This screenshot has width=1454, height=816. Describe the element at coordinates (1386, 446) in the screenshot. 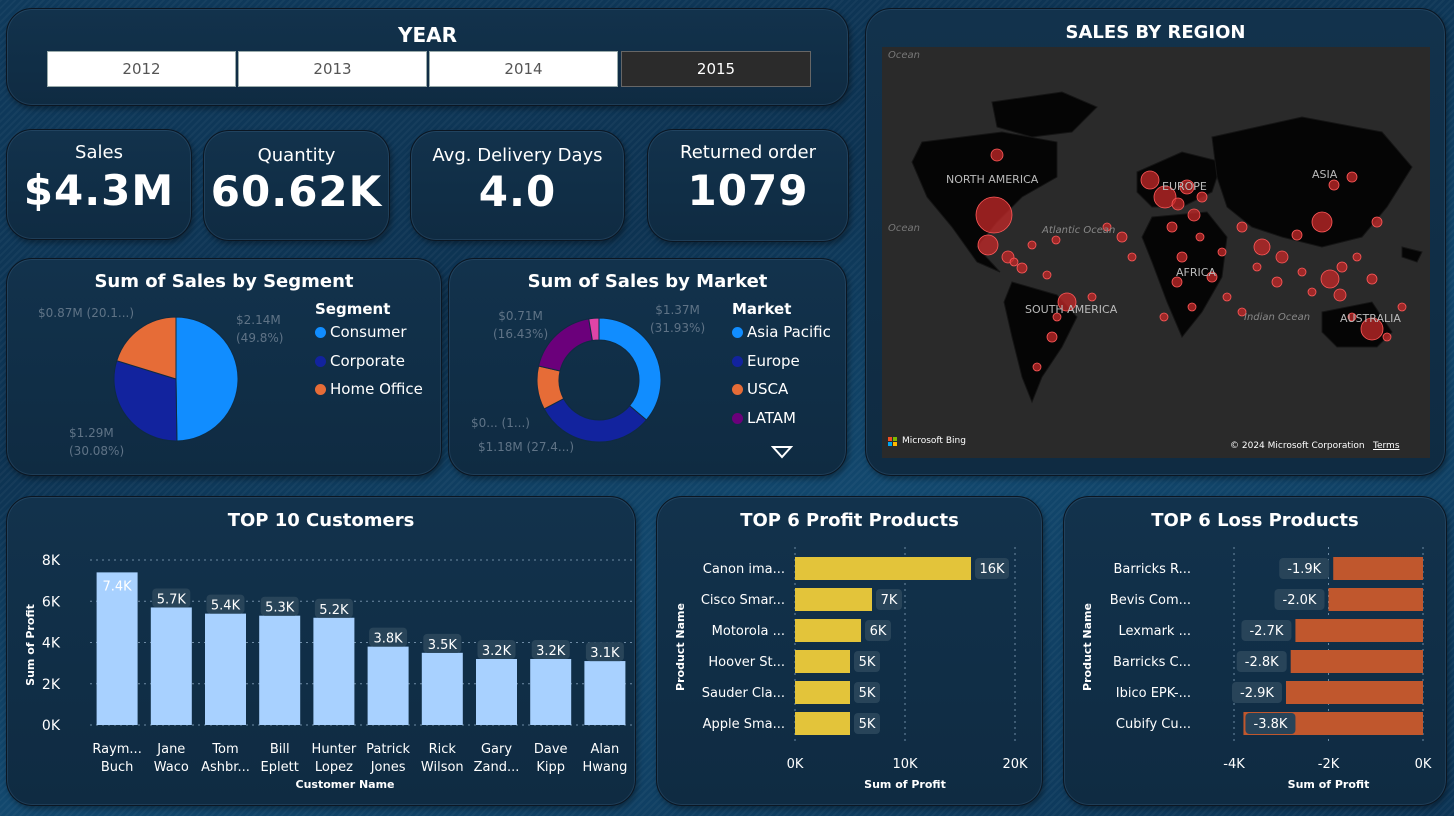

I see `map-terms-link: Terms` at that location.